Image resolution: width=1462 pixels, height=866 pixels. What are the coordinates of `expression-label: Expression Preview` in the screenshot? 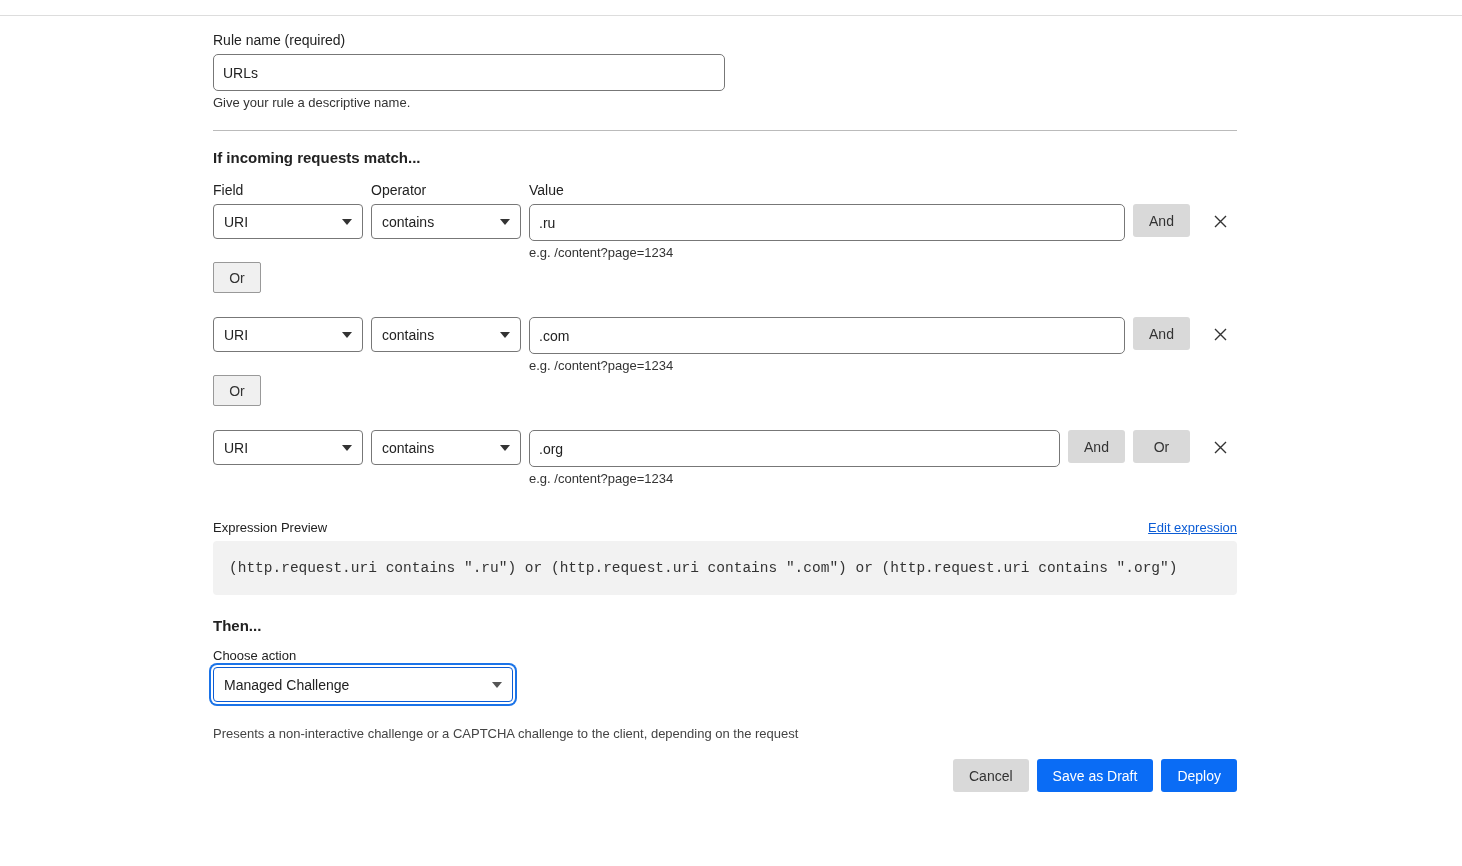 It's located at (270, 527).